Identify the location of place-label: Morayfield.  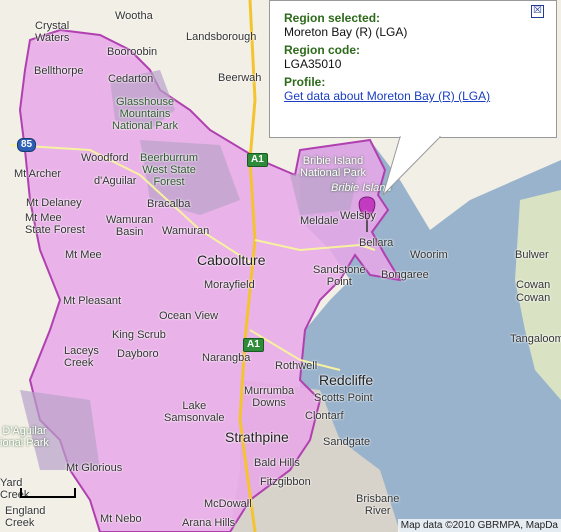
(229, 285).